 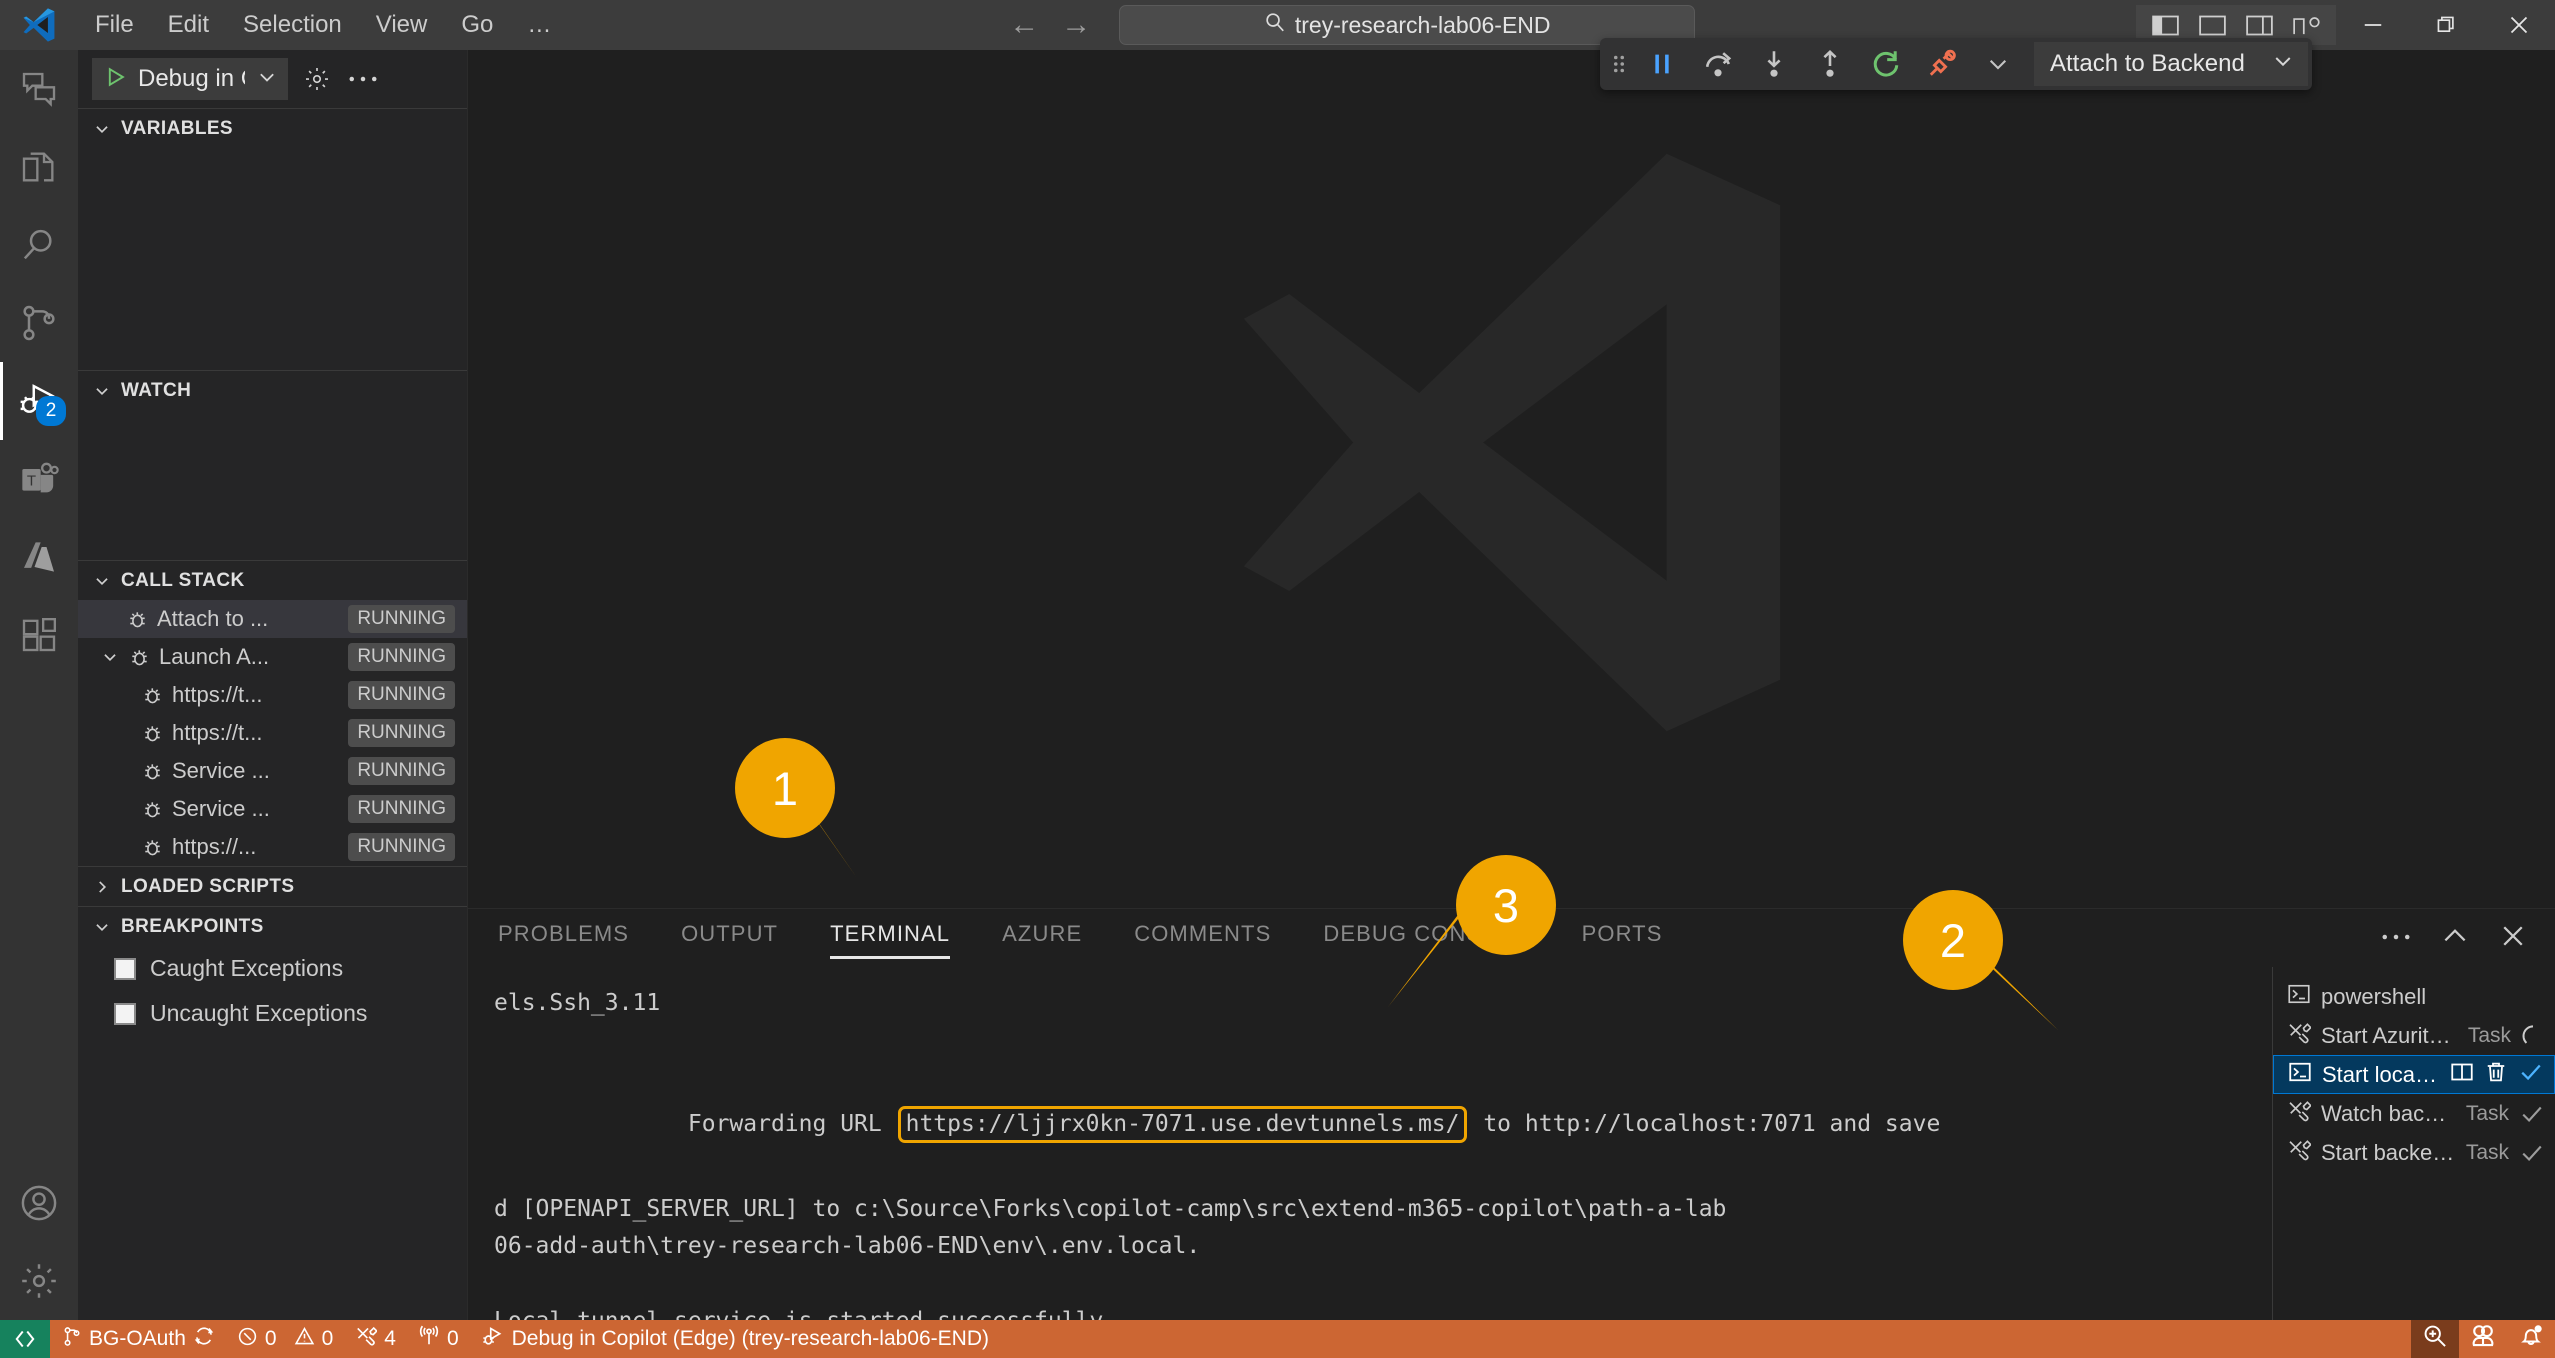 What do you see at coordinates (39, 1281) in the screenshot?
I see `activity-item-settings` at bounding box center [39, 1281].